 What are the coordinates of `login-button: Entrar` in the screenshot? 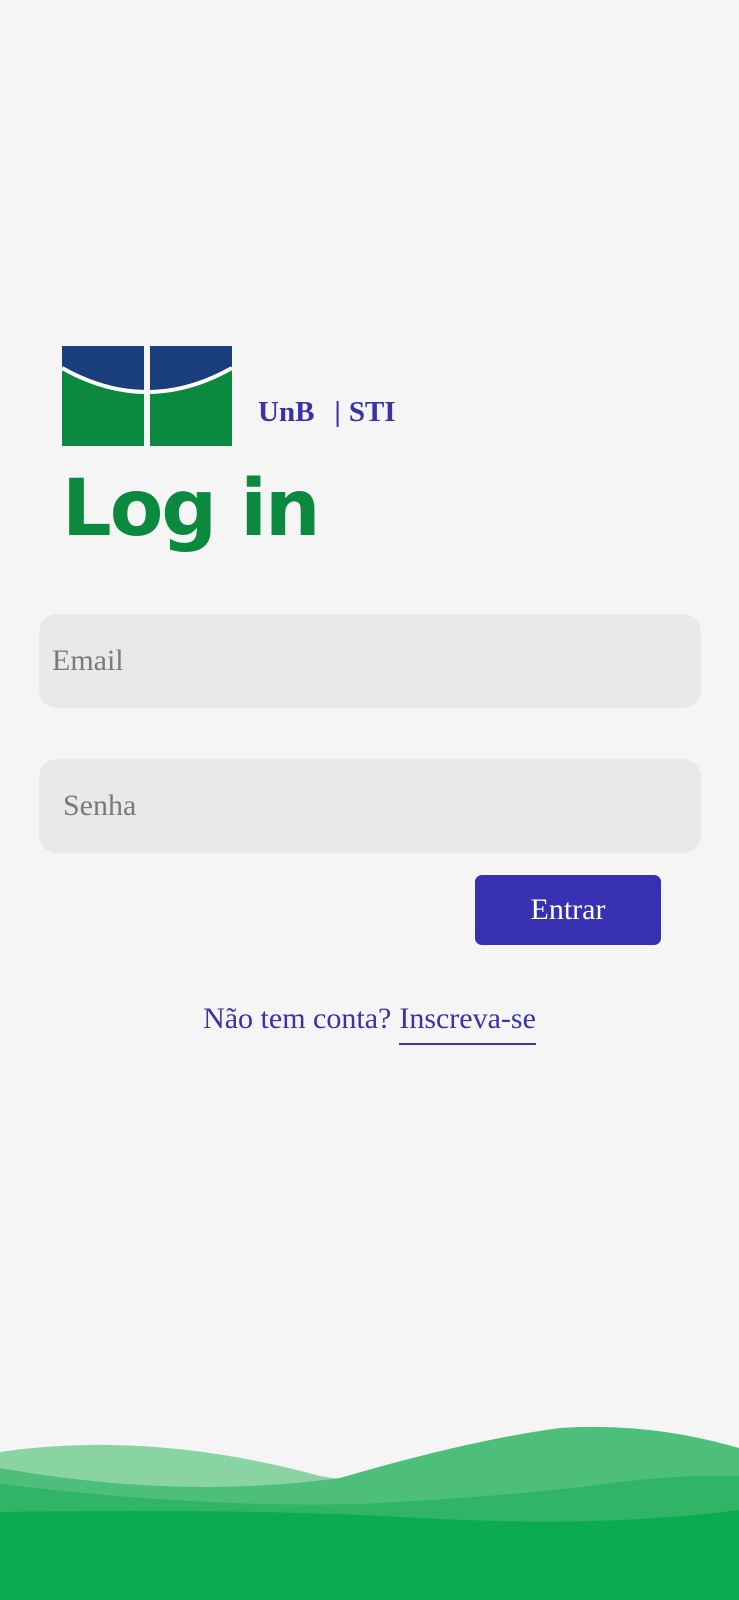 It's located at (568, 910).